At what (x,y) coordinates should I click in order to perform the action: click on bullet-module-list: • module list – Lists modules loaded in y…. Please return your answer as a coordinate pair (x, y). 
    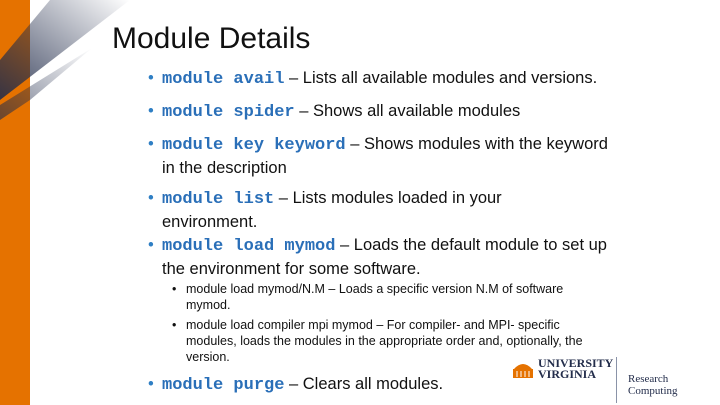
    Looking at the image, I should click on (325, 210).